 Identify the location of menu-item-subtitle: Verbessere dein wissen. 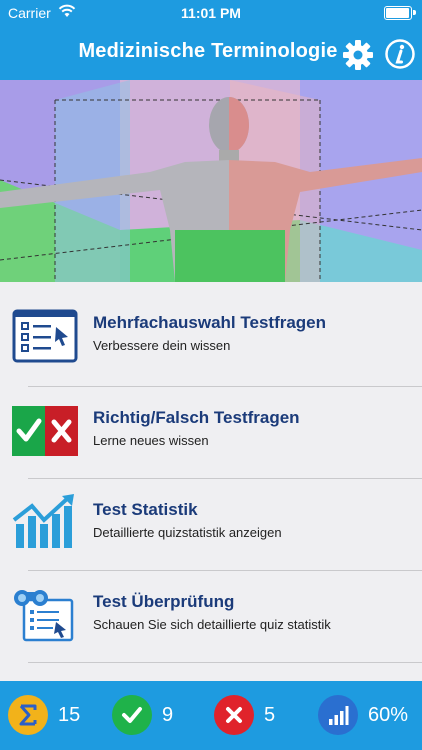
(162, 345).